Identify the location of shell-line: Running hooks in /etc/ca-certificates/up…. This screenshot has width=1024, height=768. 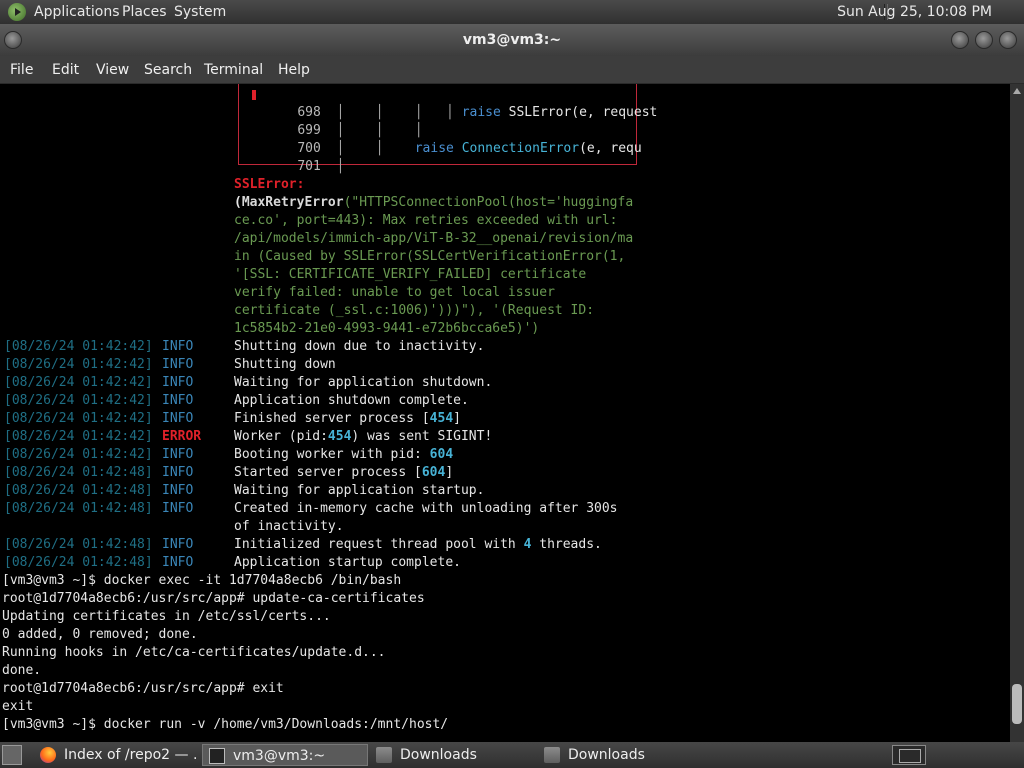
(194, 652).